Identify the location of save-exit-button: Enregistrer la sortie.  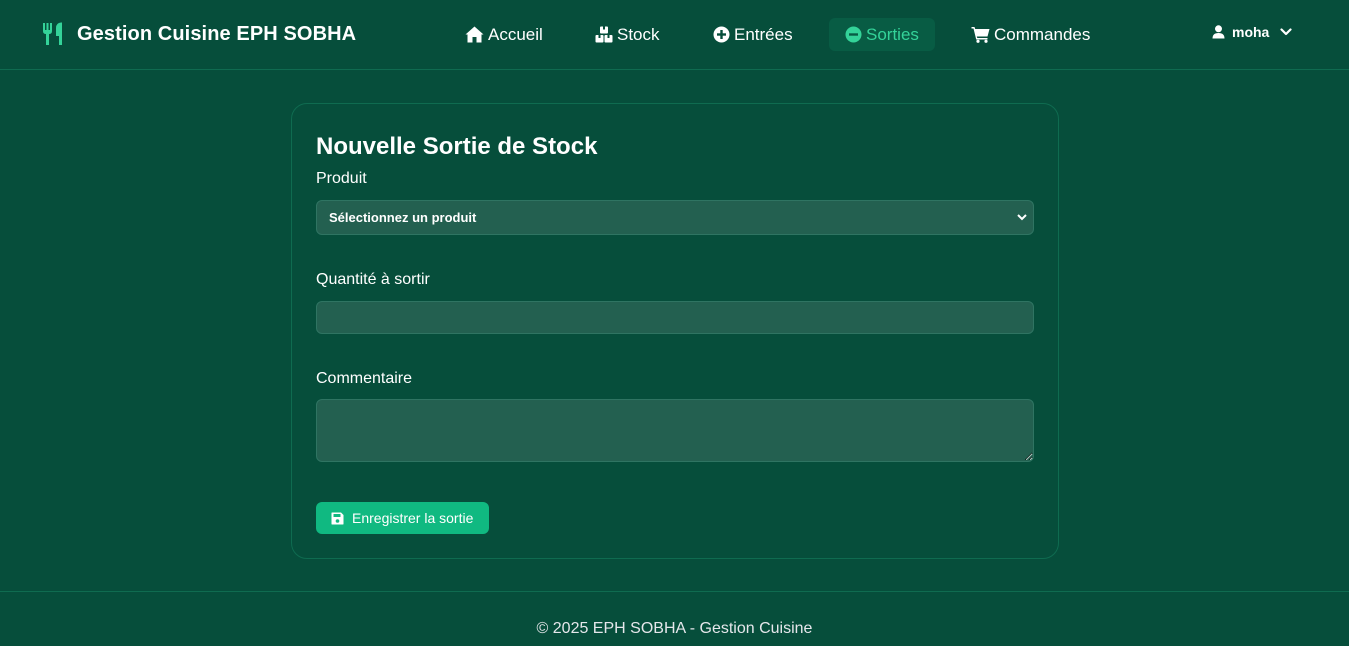
(402, 518).